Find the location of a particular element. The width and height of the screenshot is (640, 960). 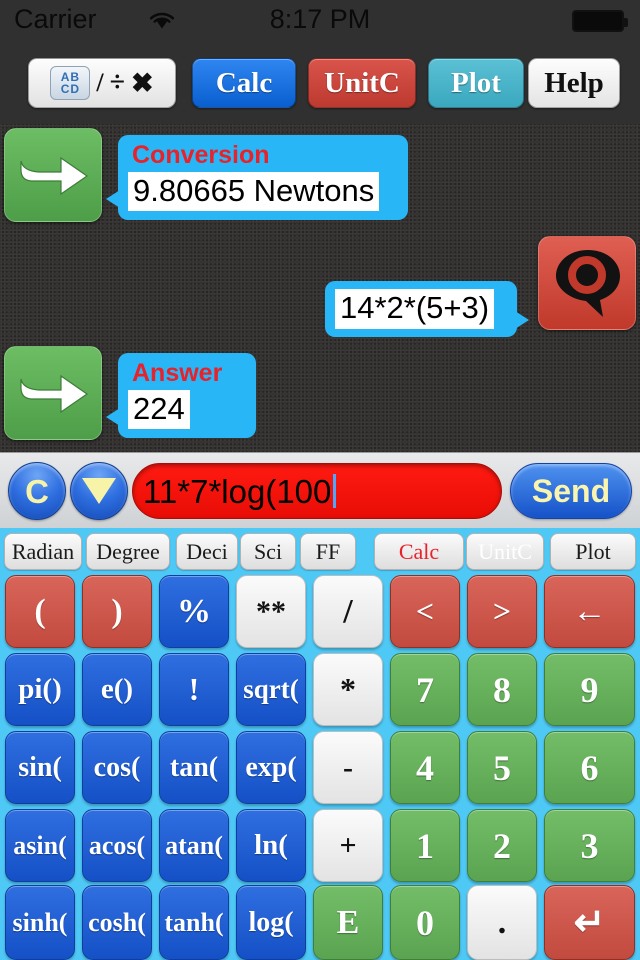

key-sin-r2c0: sin( is located at coordinates (40, 767).